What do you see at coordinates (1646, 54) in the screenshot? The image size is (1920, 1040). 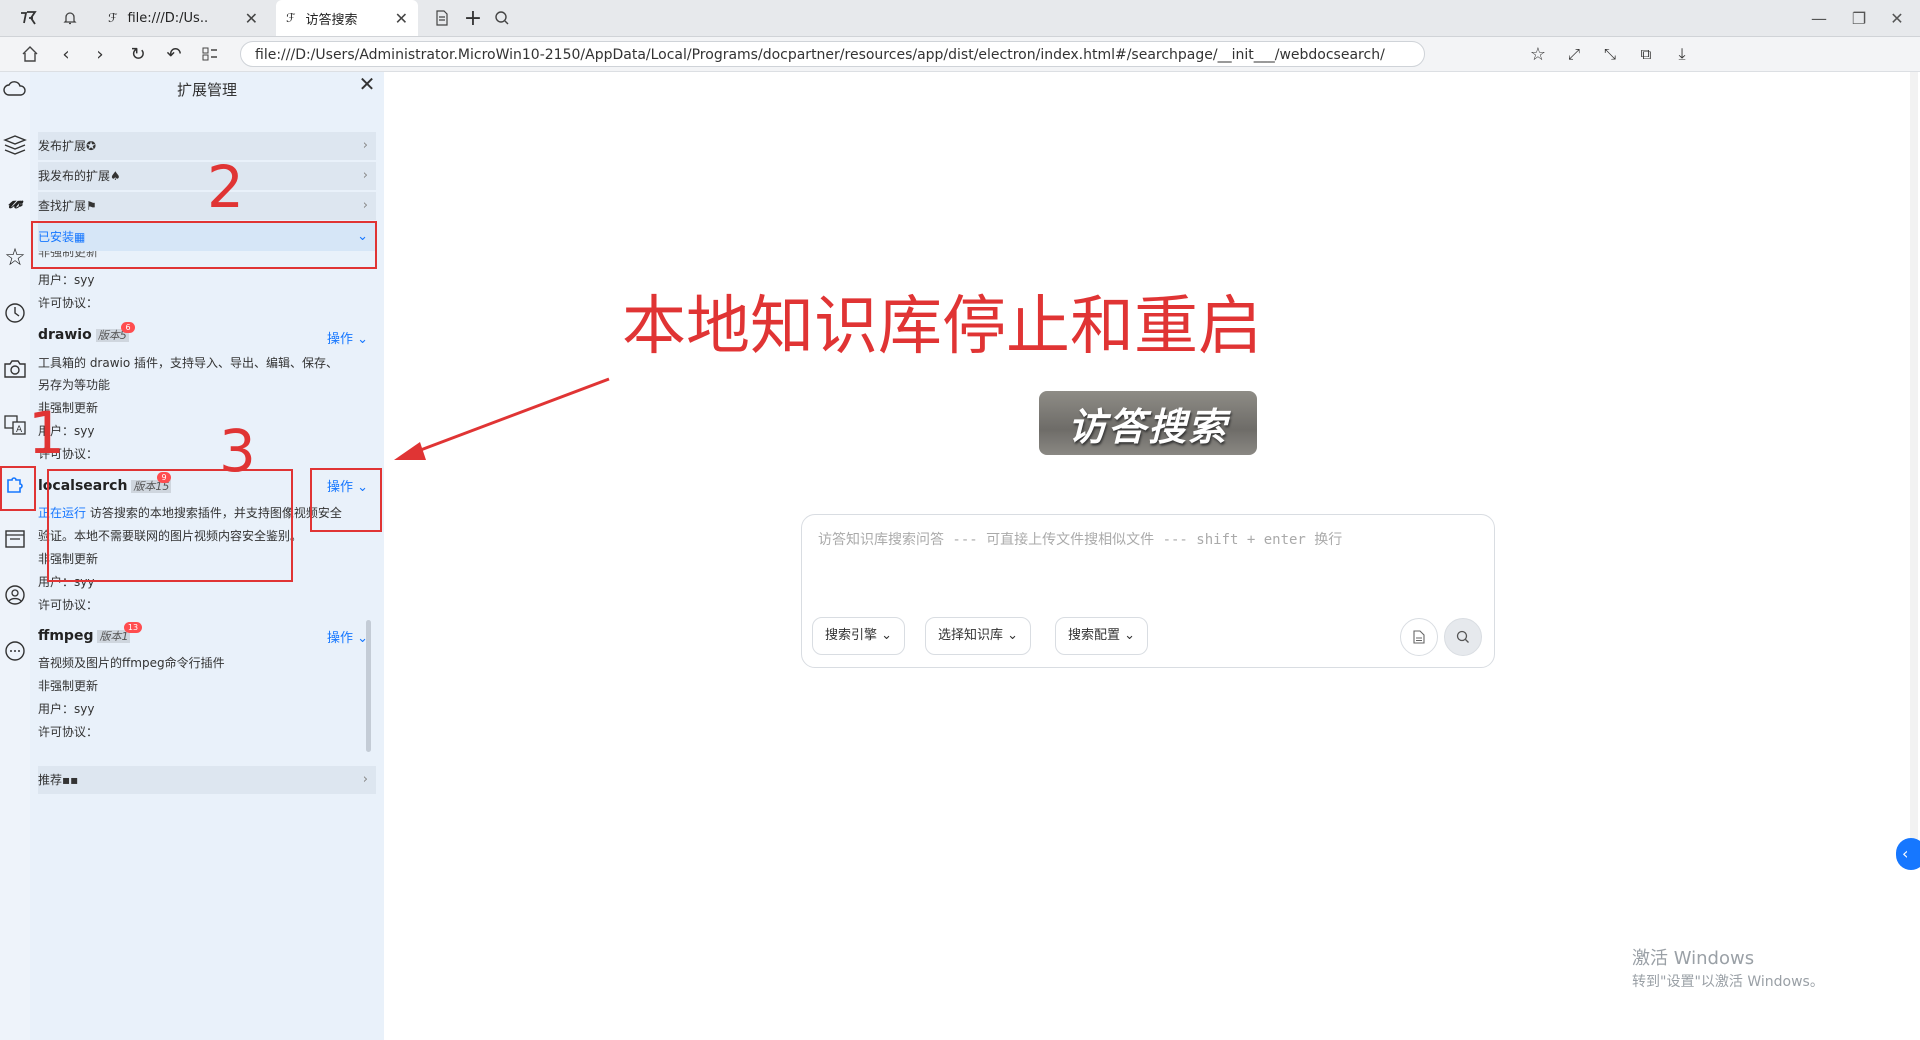 I see `screenshot-icon: ⧉` at bounding box center [1646, 54].